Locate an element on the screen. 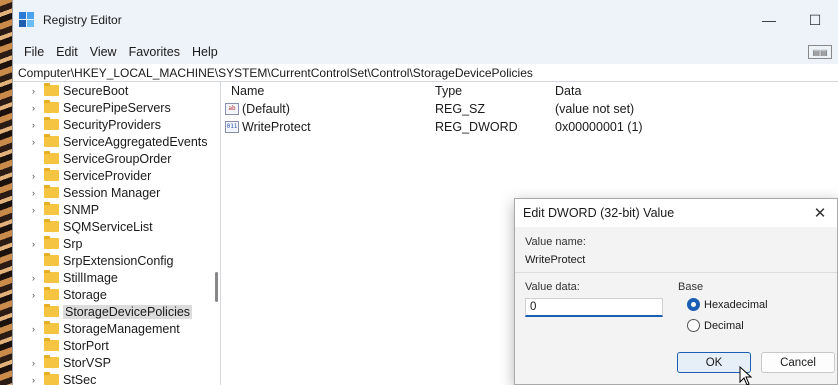 The height and width of the screenshot is (385, 838). column-header-type: Type is located at coordinates (495, 91).